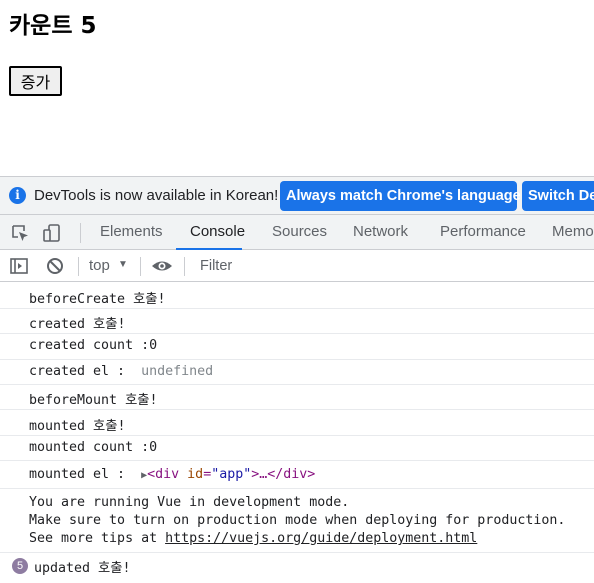 The height and width of the screenshot is (583, 594). I want to click on increment-button: 증가, so click(35, 81).